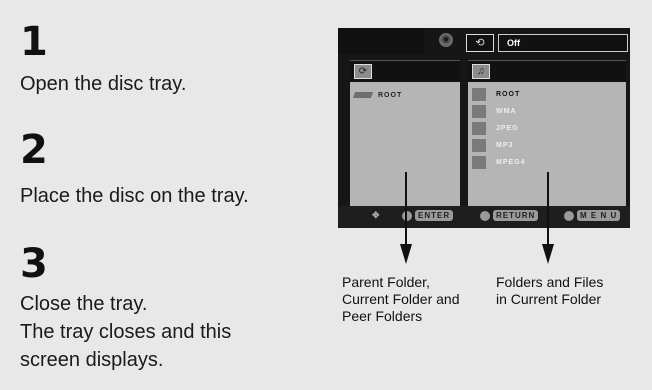  What do you see at coordinates (386, 282) in the screenshot?
I see `left-caption-line-1: Parent Folder,` at bounding box center [386, 282].